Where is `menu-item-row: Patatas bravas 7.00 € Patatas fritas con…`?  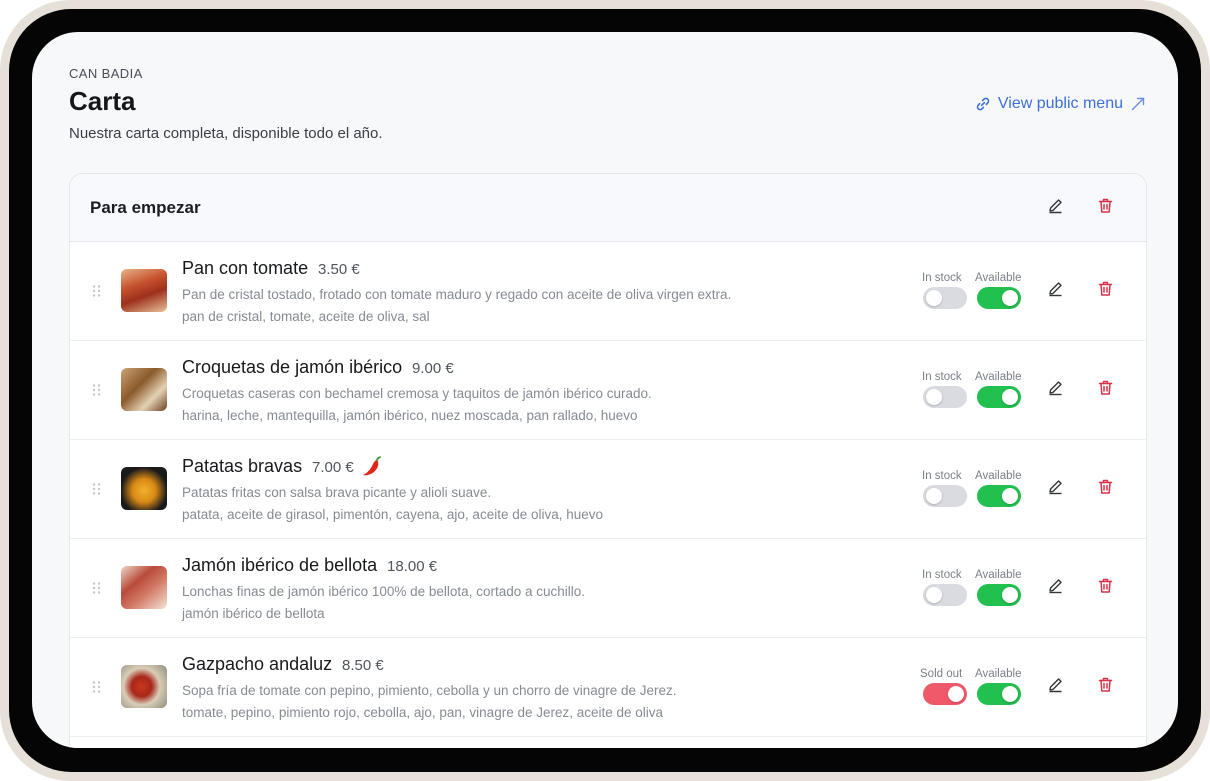
menu-item-row: Patatas bravas 7.00 € Patatas fritas con… is located at coordinates (608, 489).